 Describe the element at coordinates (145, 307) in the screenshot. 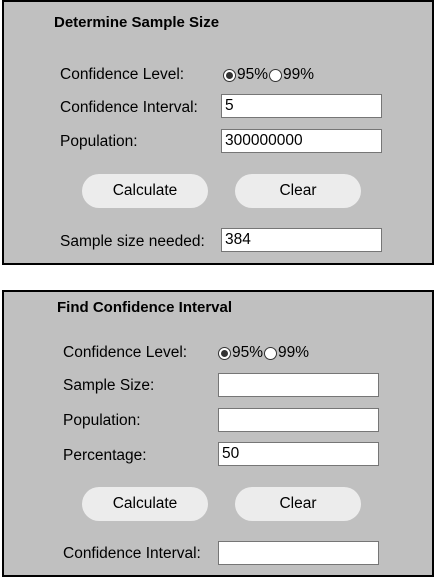

I see `panel-title: Find Confidence Interval` at that location.